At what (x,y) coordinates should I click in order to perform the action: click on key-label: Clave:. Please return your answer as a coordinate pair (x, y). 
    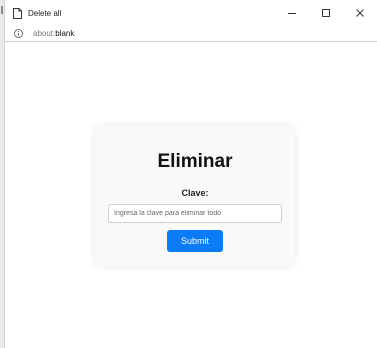
    Looking at the image, I should click on (195, 193).